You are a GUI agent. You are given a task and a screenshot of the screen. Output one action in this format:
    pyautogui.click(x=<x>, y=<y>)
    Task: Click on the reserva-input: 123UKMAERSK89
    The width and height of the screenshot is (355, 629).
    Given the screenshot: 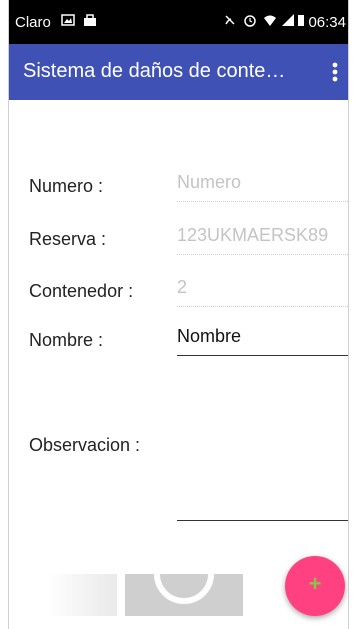 What is the action you would take?
    pyautogui.click(x=262, y=240)
    